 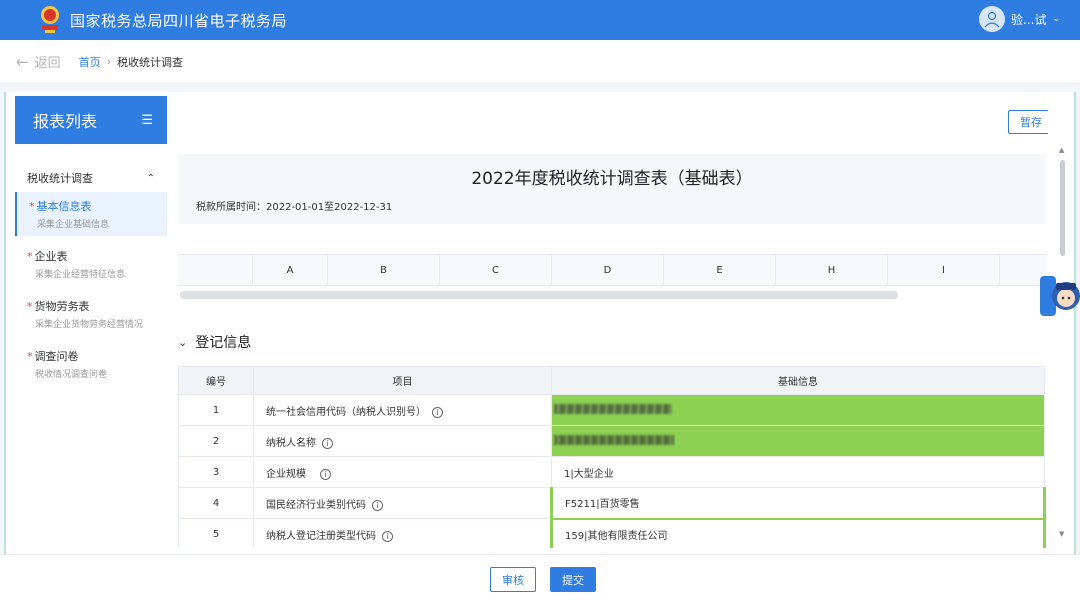 I want to click on sidebar-item-label: 企业表, so click(x=51, y=256).